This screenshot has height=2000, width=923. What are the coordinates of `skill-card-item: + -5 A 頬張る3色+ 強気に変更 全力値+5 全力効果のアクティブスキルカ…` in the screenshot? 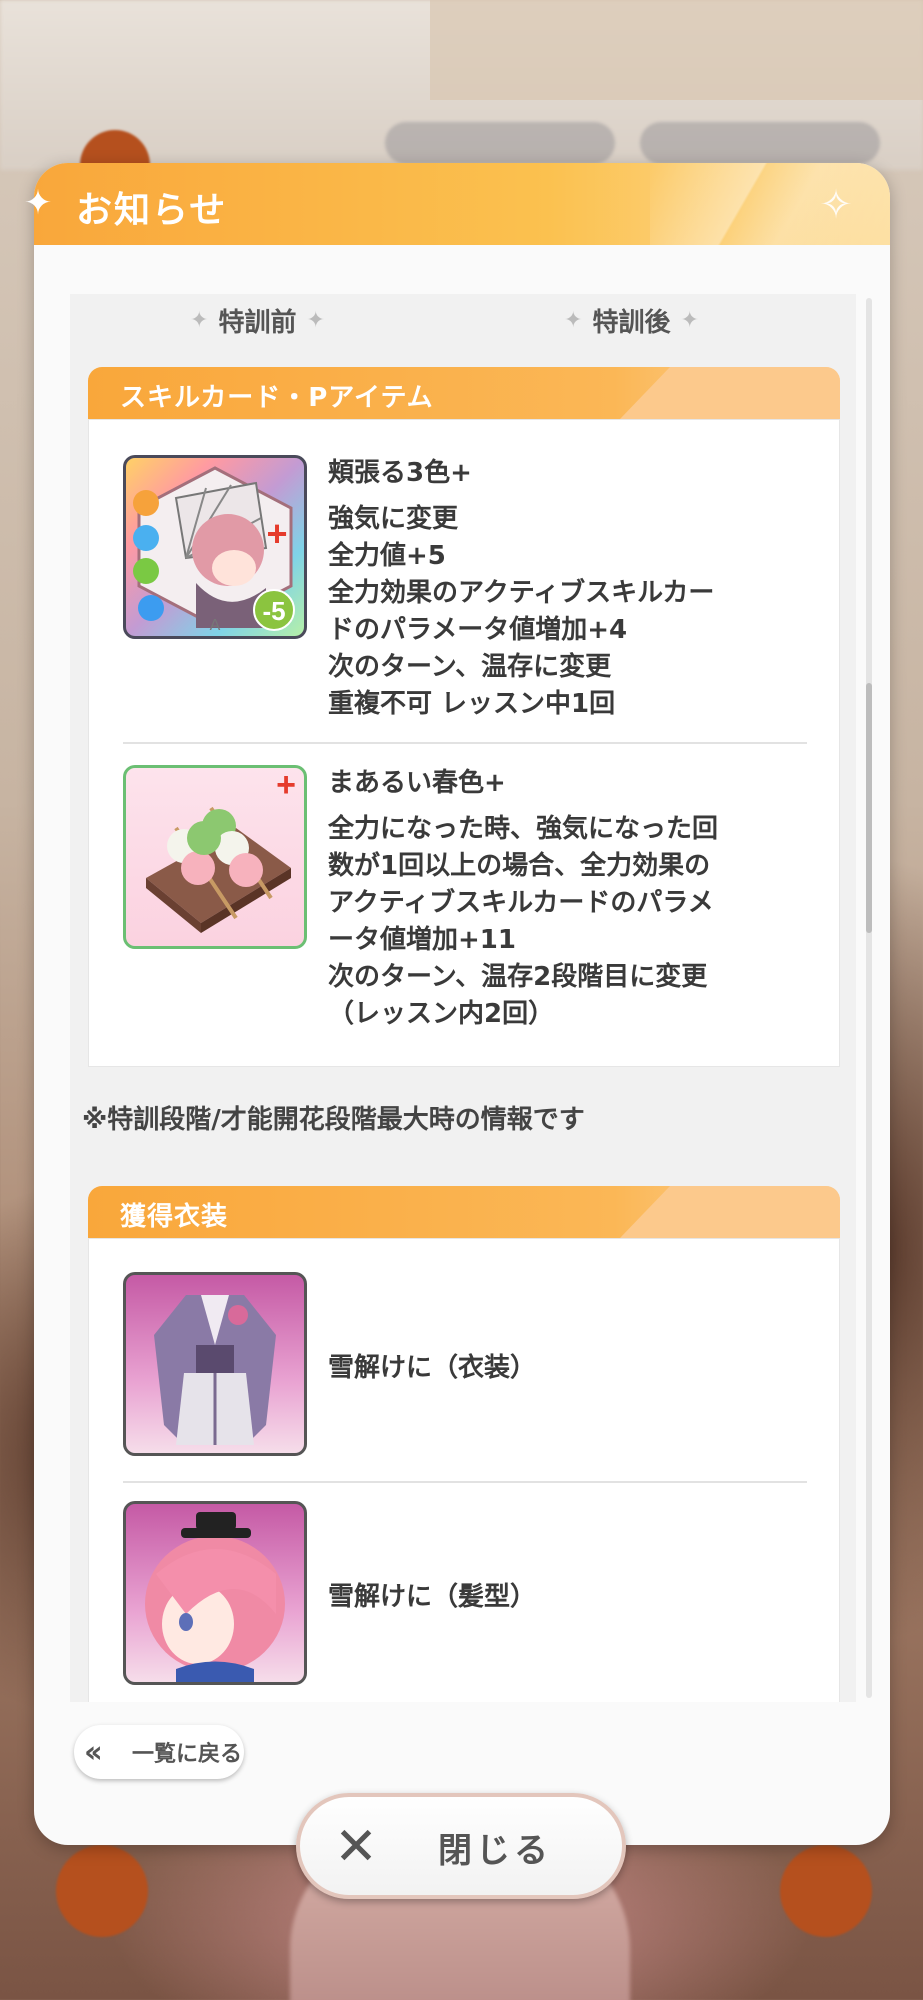 It's located at (465, 587).